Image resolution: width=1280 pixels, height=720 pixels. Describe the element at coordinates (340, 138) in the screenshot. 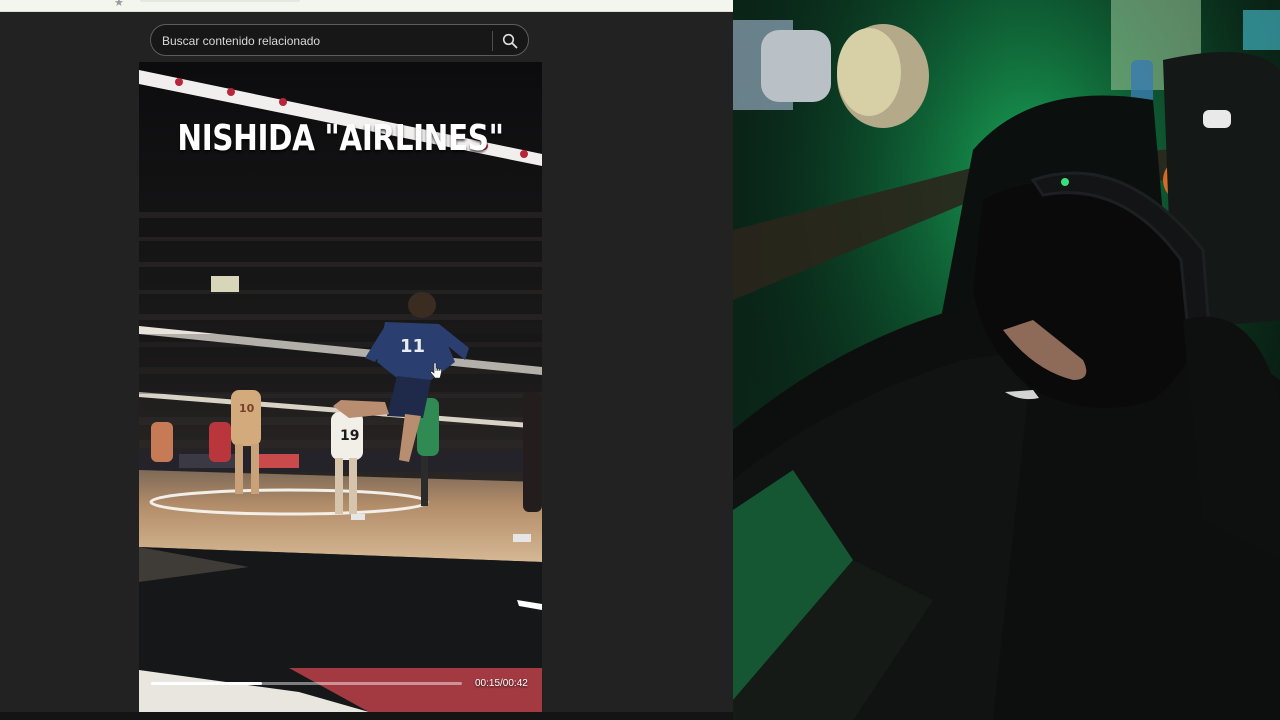

I see `video-caption: NISHIDA "AIRLINES"` at that location.